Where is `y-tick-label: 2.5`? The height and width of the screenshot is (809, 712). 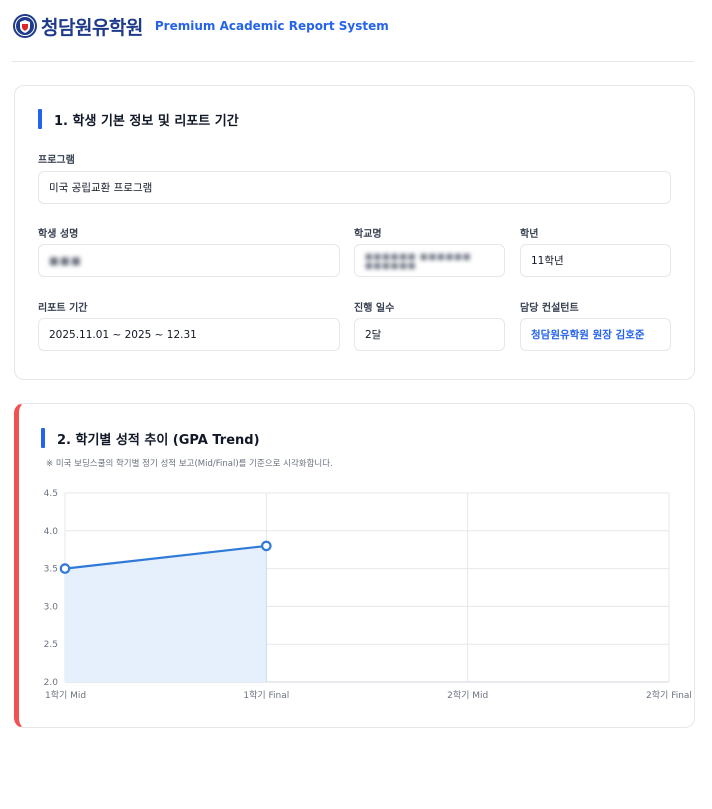 y-tick-label: 2.5 is located at coordinates (51, 645).